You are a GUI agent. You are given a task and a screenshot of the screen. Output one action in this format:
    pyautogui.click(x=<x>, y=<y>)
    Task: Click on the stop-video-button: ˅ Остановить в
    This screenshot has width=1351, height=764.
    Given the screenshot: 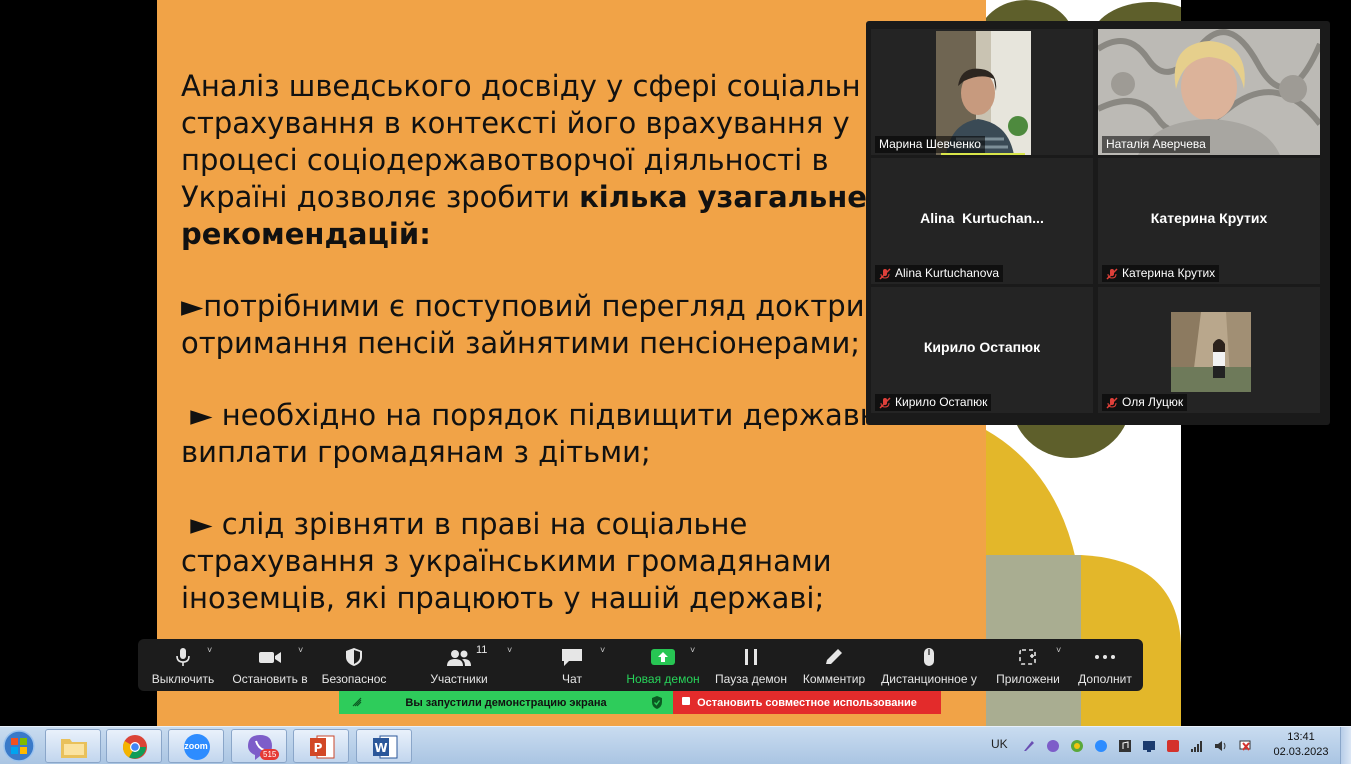 What is the action you would take?
    pyautogui.click(x=270, y=665)
    